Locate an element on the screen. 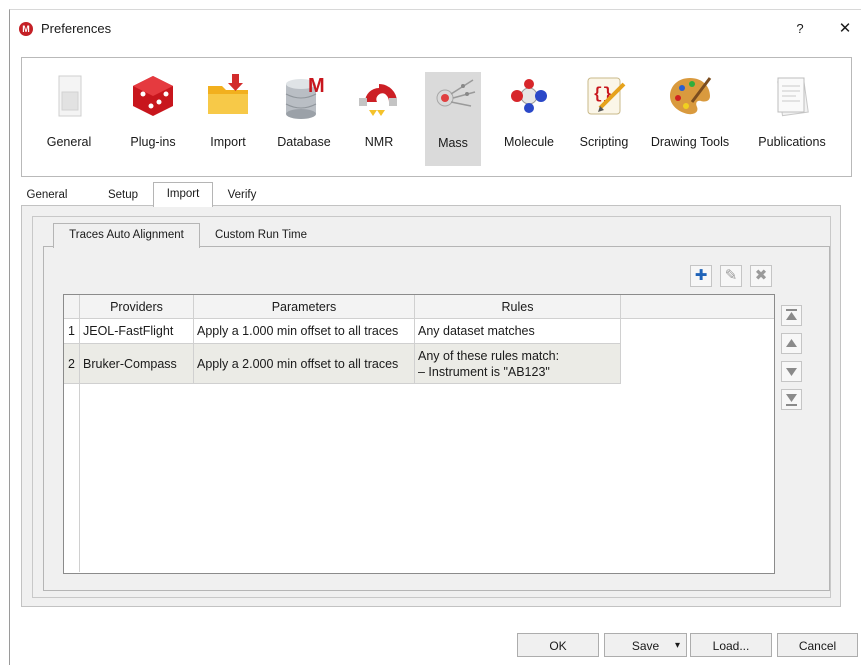 This screenshot has width=861, height=665. add-rule-button: ✚ is located at coordinates (701, 276).